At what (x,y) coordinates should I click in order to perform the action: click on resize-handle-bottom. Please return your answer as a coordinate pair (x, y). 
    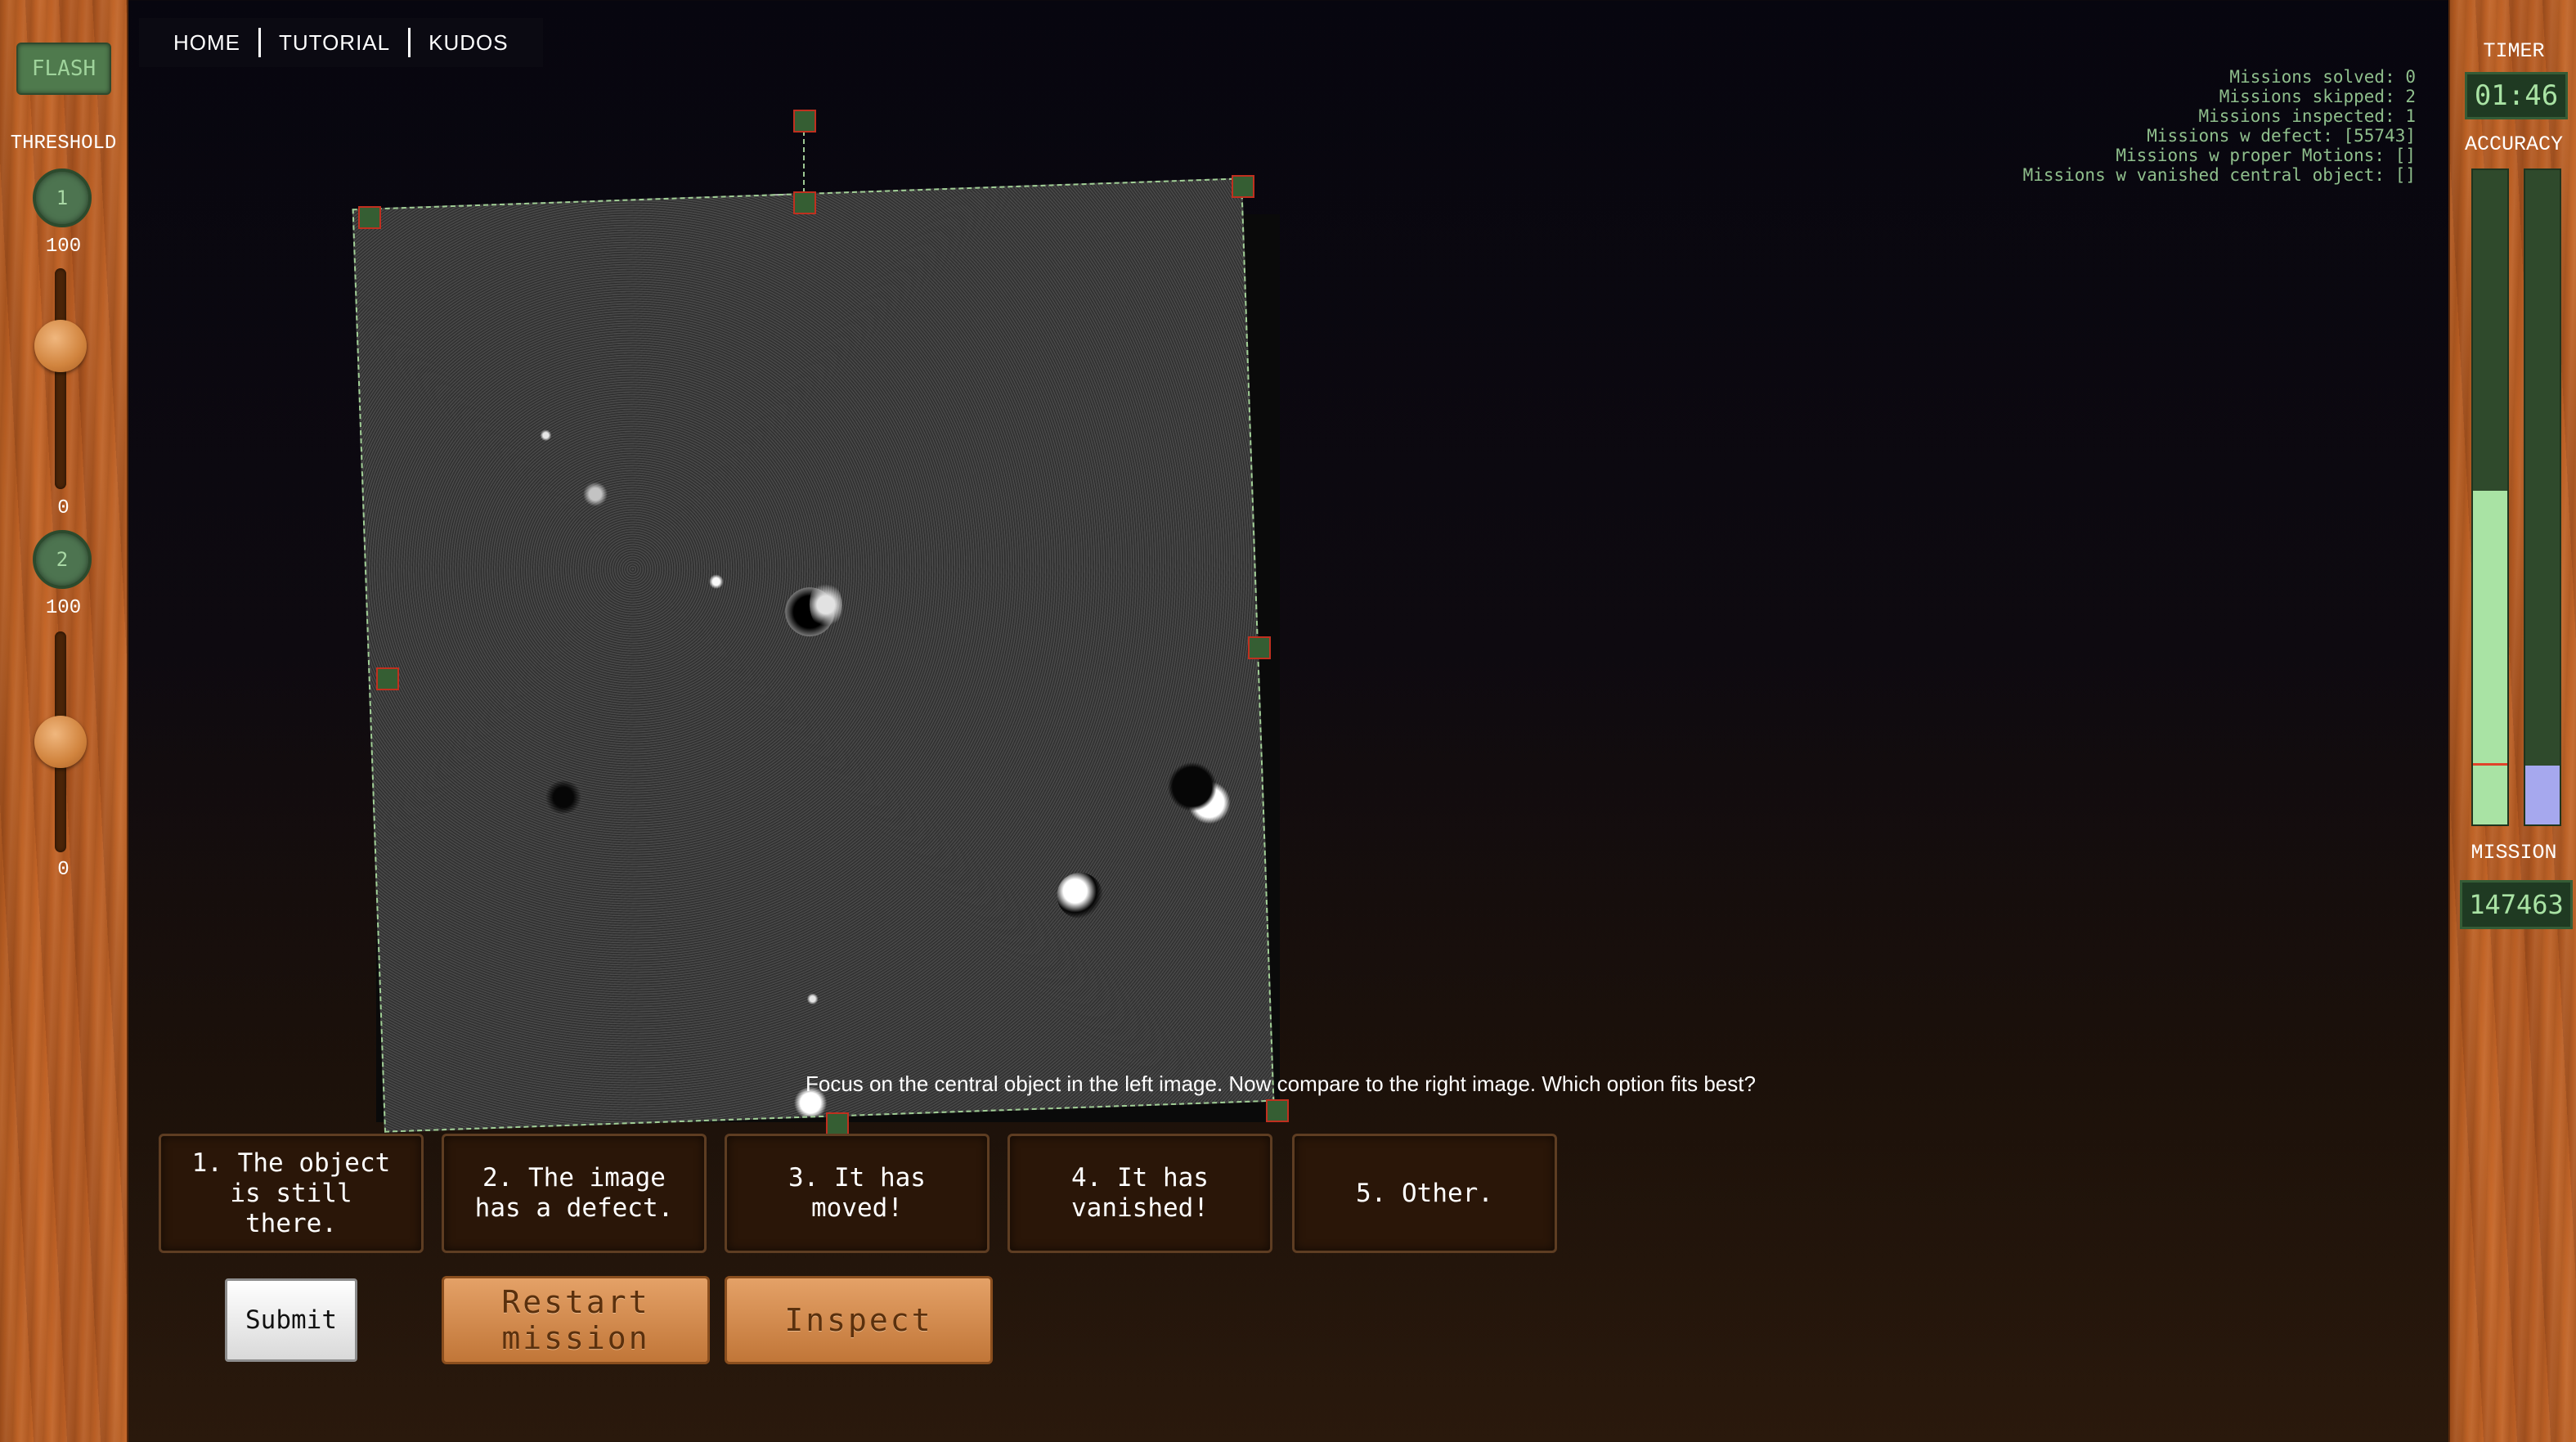
    Looking at the image, I should click on (838, 1123).